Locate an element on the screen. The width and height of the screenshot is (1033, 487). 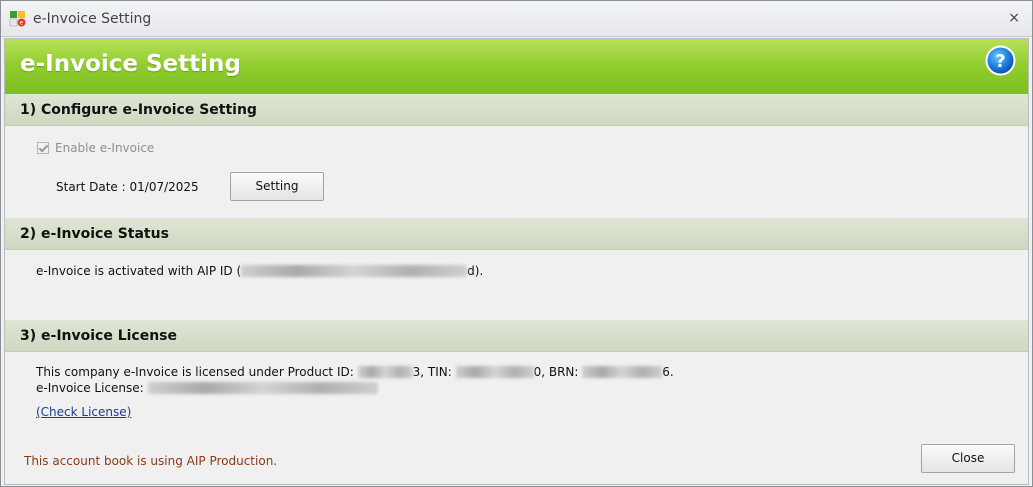
section-title: 2) e-Invoice Status is located at coordinates (94, 234).